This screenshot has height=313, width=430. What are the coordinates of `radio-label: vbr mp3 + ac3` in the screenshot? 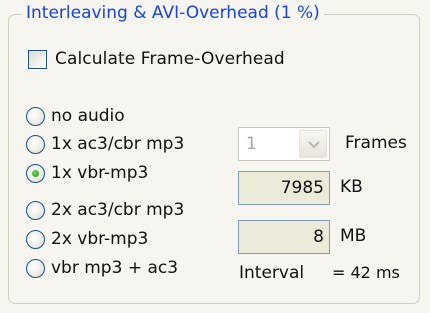 It's located at (115, 268).